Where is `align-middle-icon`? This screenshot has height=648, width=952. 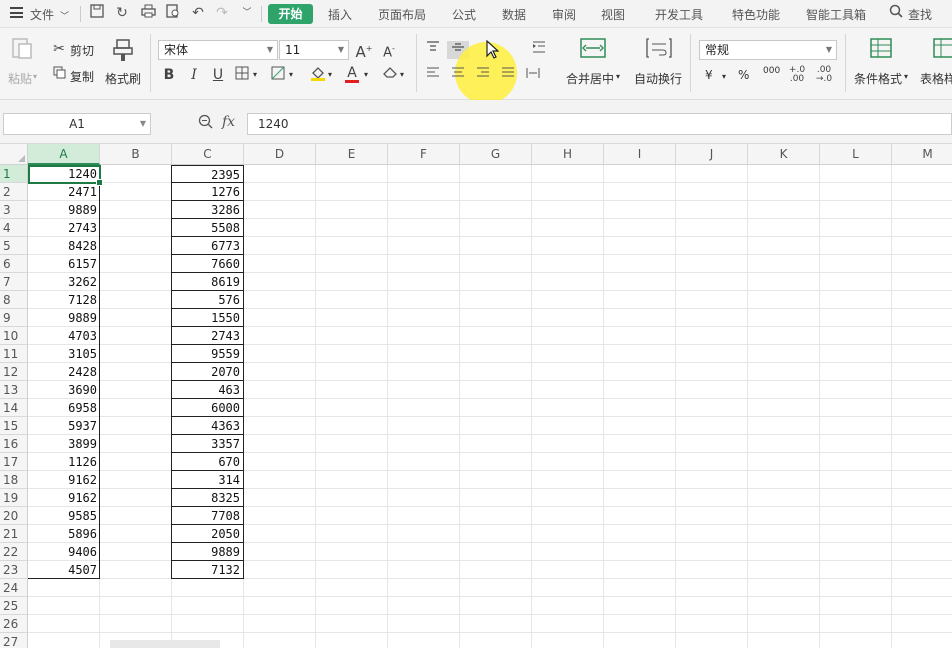 align-middle-icon is located at coordinates (458, 49).